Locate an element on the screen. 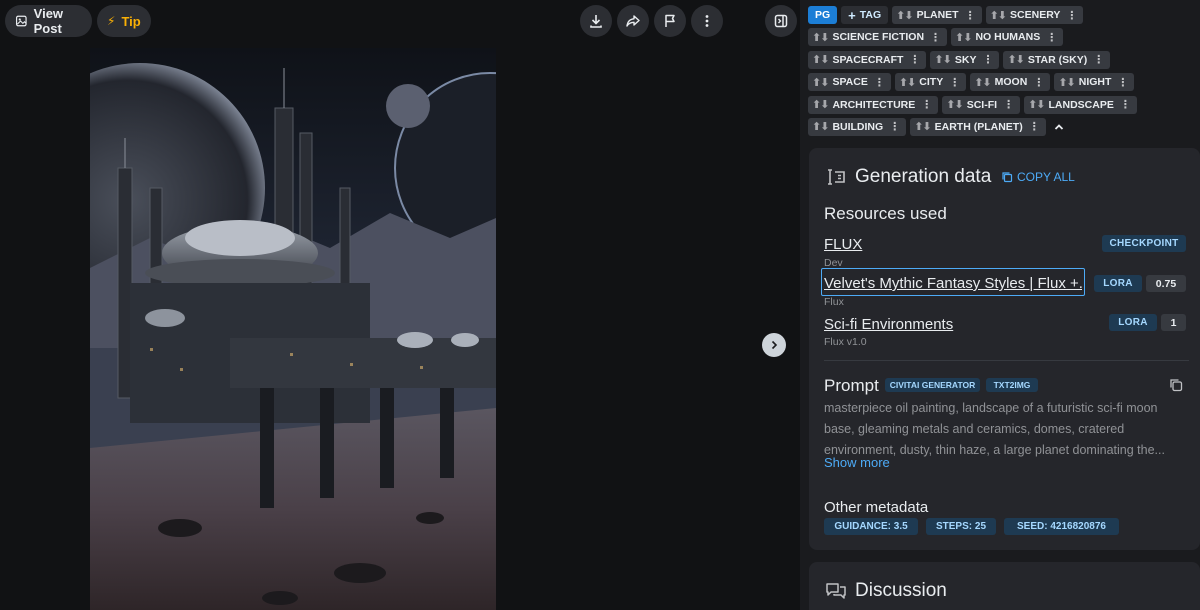 The image size is (1200, 610). show-more-link: Show more is located at coordinates (857, 462).